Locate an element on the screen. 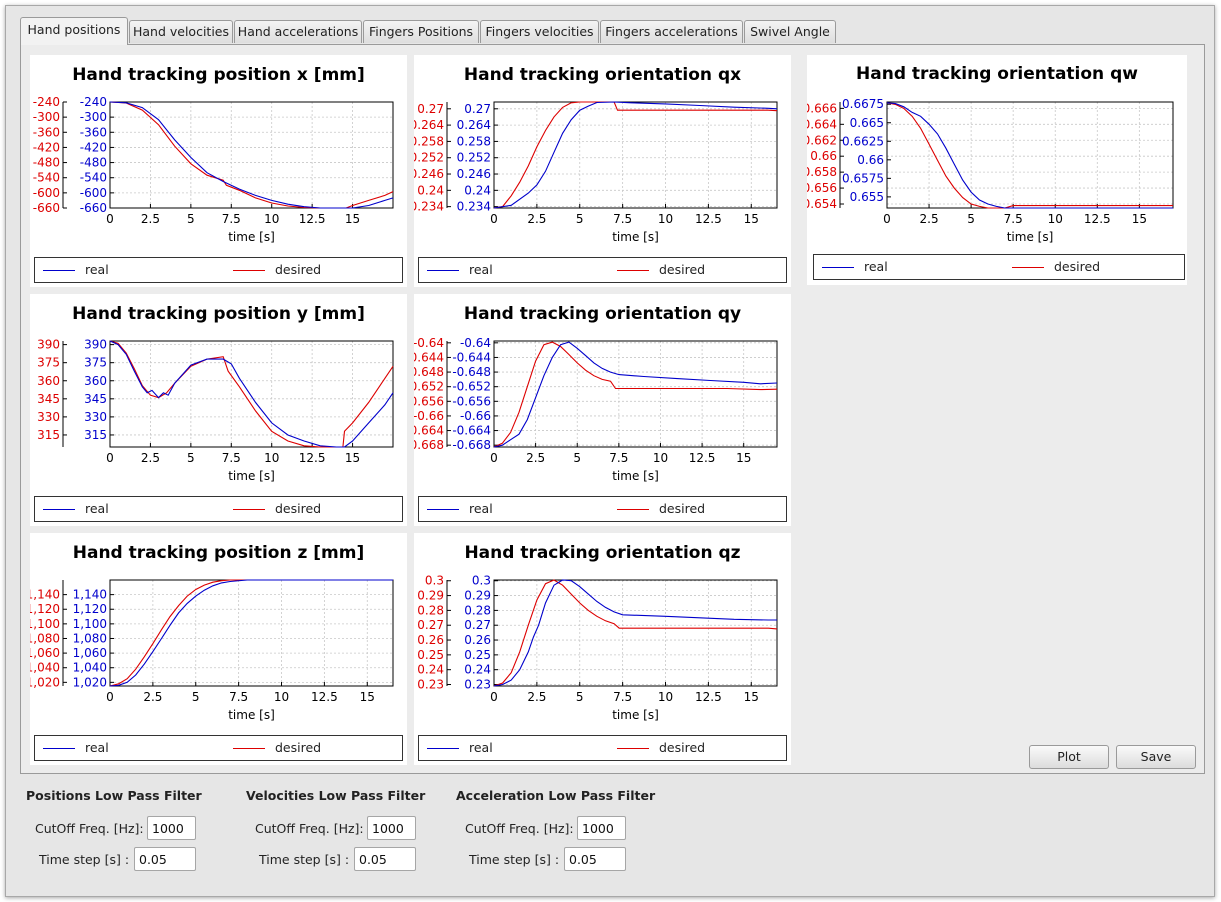  y-tick-label-left: 0.658 is located at coordinates (822, 172).